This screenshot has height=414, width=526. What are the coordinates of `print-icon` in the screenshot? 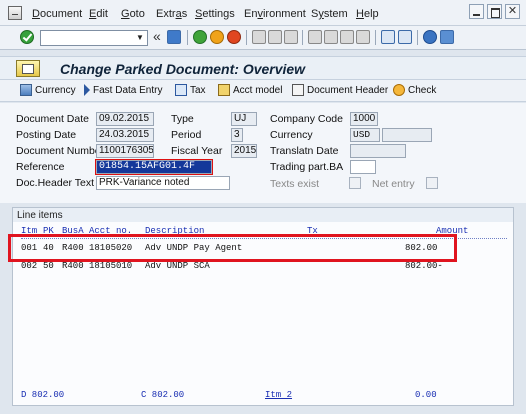 It's located at (259, 37).